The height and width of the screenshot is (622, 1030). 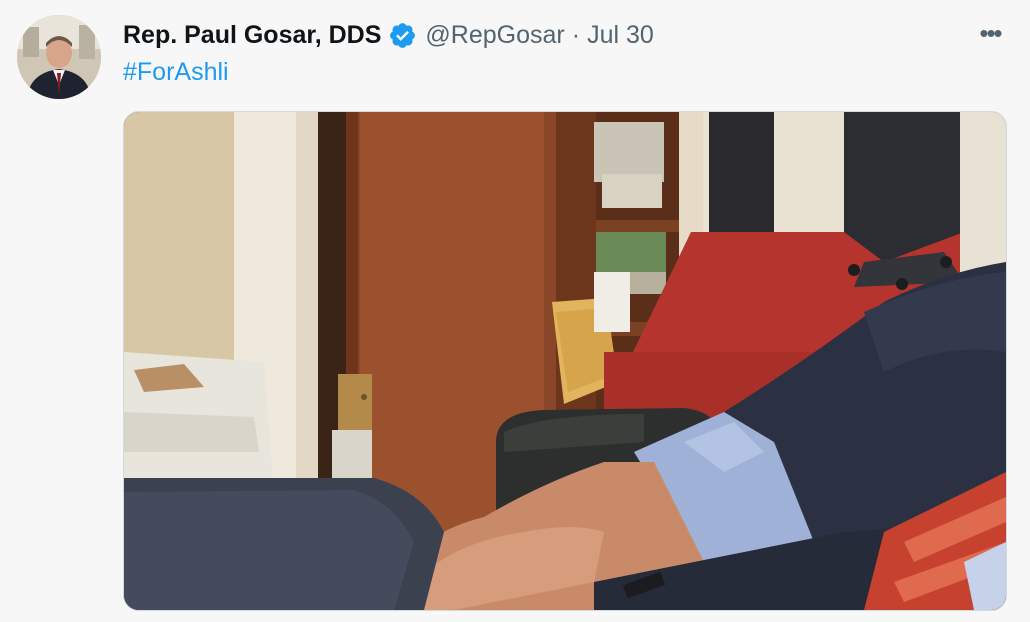 I want to click on tweet-timestamp: Jul 30, so click(x=620, y=35).